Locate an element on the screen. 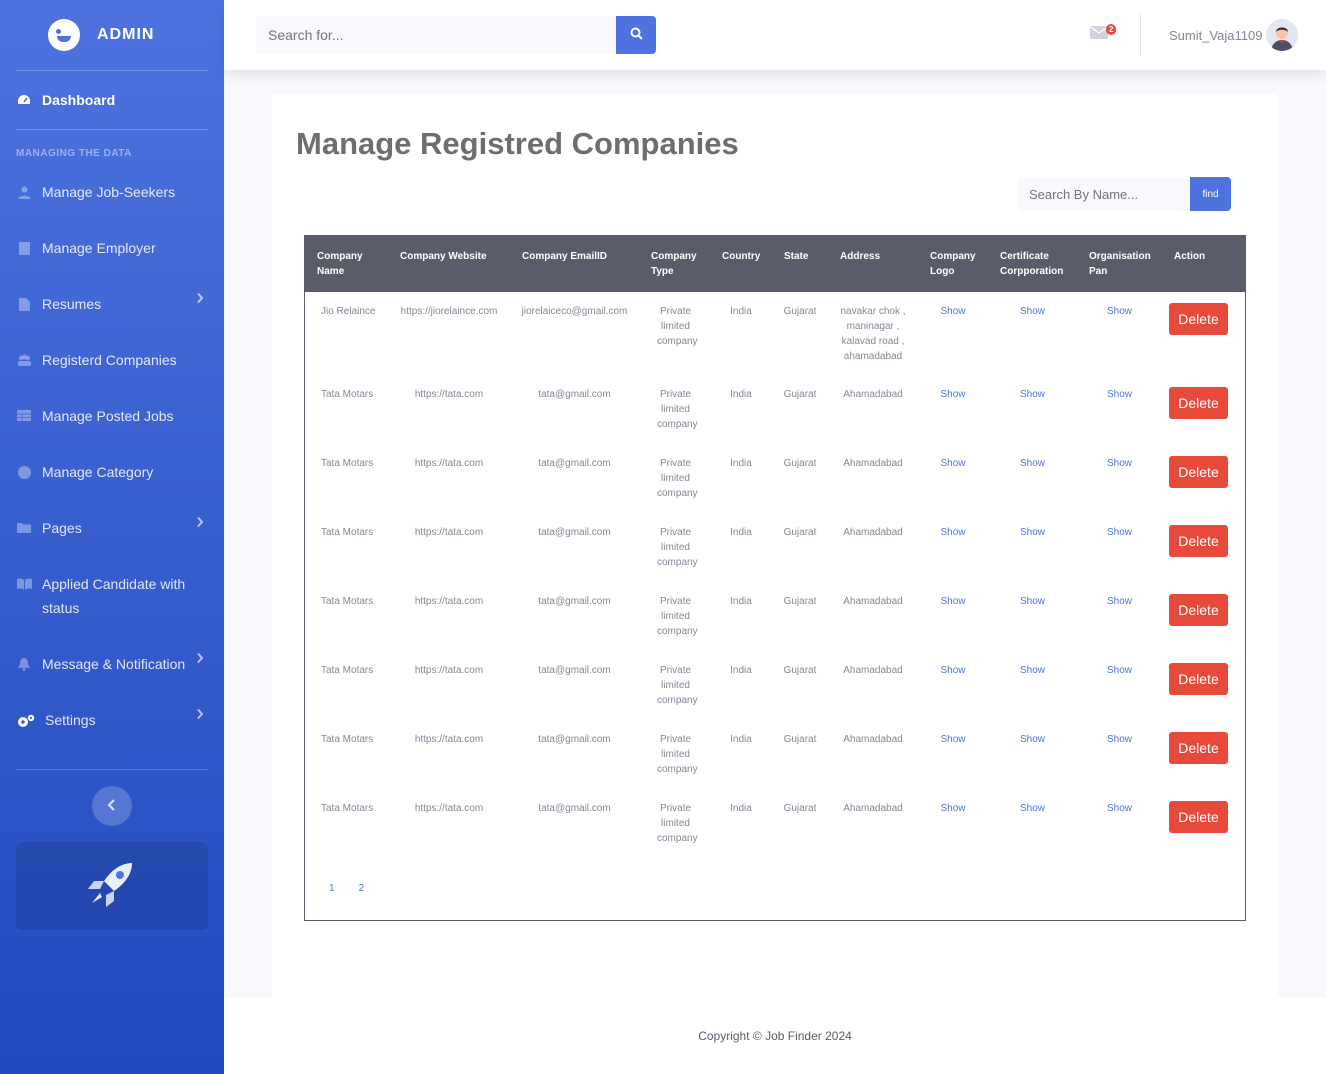 The image size is (1326, 1074). sidebar-toggle-button is located at coordinates (112, 806).